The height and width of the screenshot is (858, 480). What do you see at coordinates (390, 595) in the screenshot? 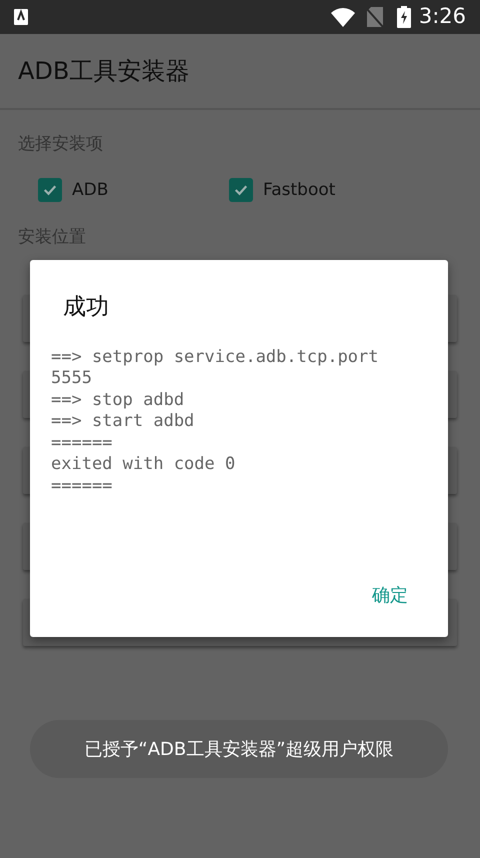
I see `ok-button: 确定` at bounding box center [390, 595].